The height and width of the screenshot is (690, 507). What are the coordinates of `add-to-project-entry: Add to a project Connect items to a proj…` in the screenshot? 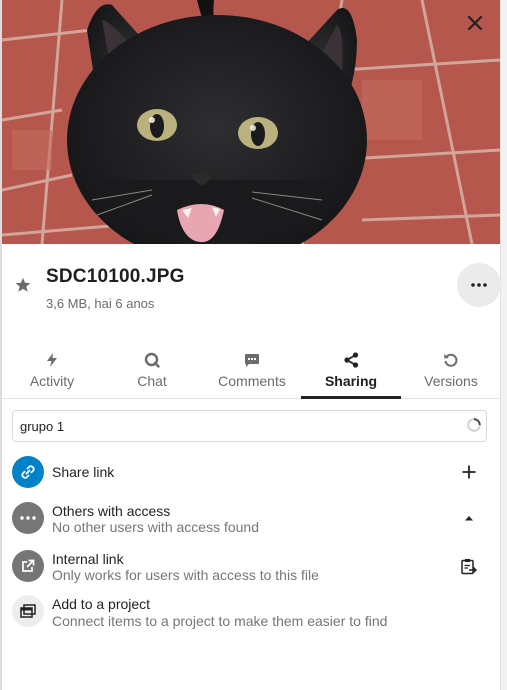 It's located at (252, 613).